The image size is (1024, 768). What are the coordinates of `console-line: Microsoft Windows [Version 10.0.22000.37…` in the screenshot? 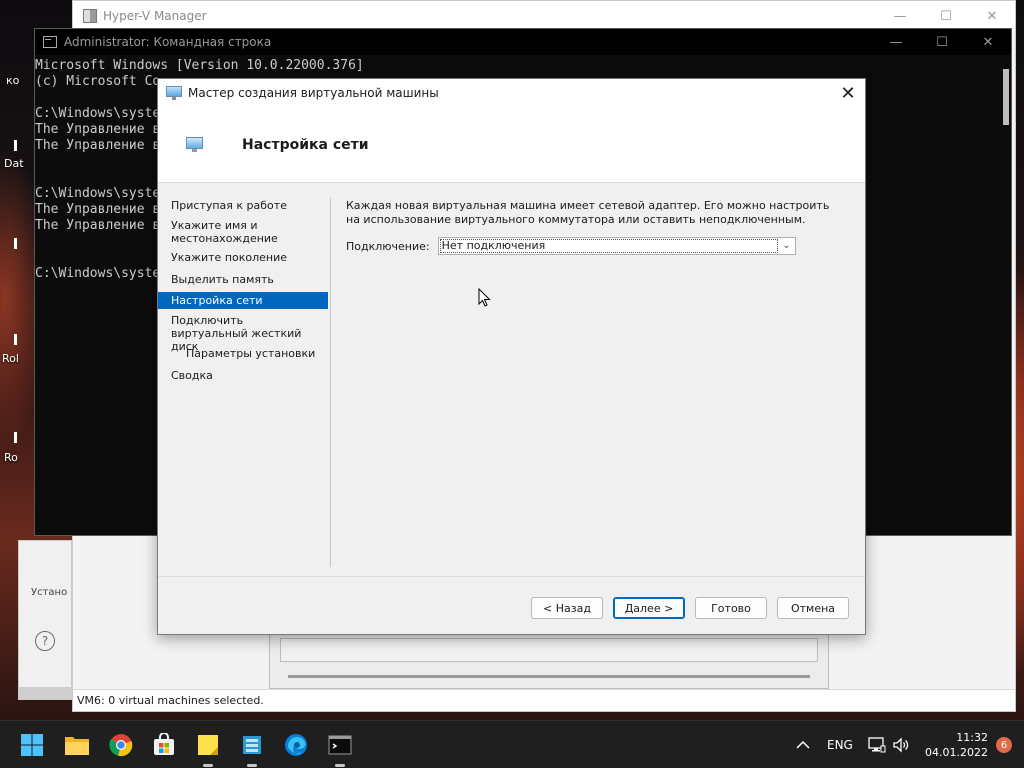 It's located at (199, 65).